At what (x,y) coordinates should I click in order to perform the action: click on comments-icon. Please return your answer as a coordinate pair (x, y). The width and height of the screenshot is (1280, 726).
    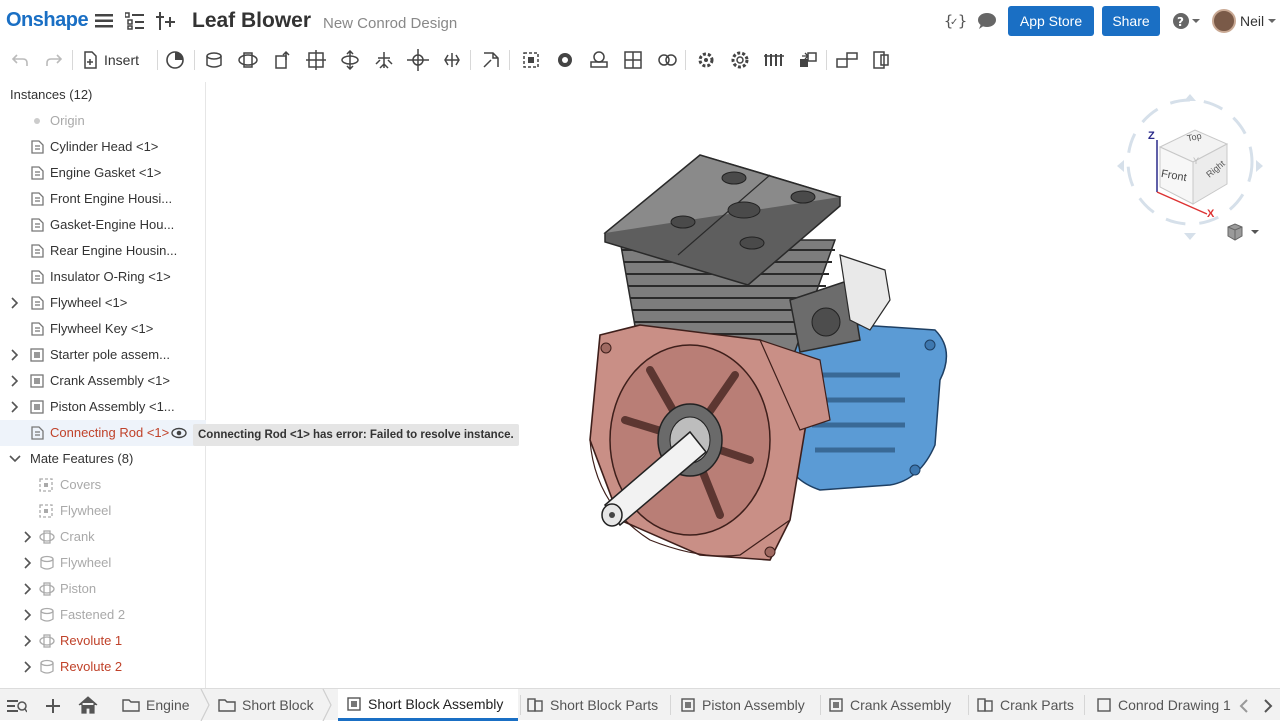
    Looking at the image, I should click on (987, 21).